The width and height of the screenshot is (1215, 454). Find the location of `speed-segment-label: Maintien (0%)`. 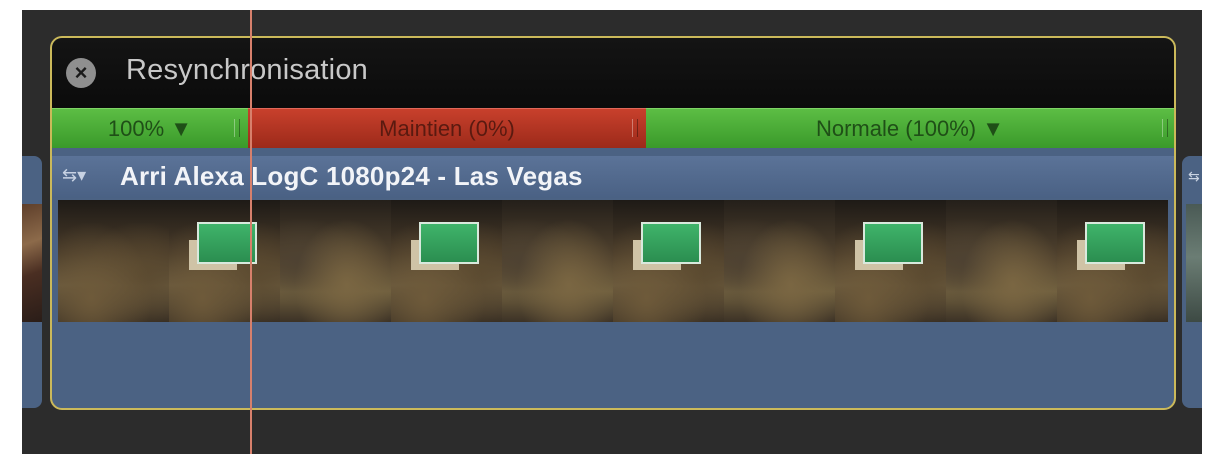

speed-segment-label: Maintien (0%) is located at coordinates (447, 128).